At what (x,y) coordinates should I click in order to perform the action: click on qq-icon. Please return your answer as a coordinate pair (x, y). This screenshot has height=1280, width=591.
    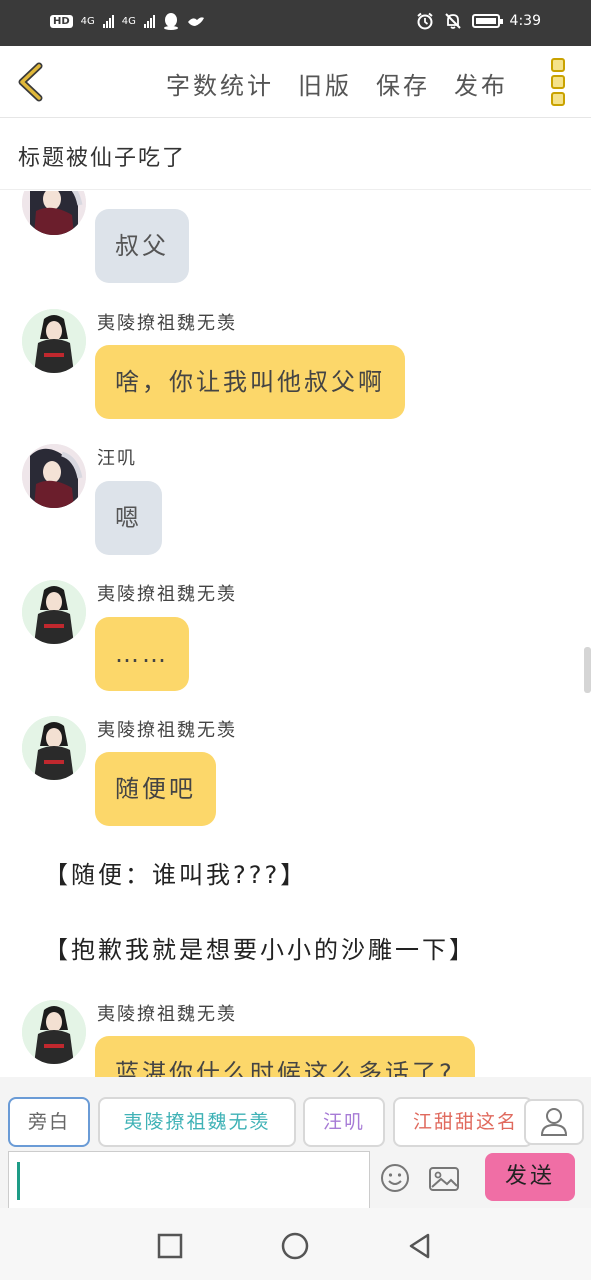
    Looking at the image, I should click on (170, 21).